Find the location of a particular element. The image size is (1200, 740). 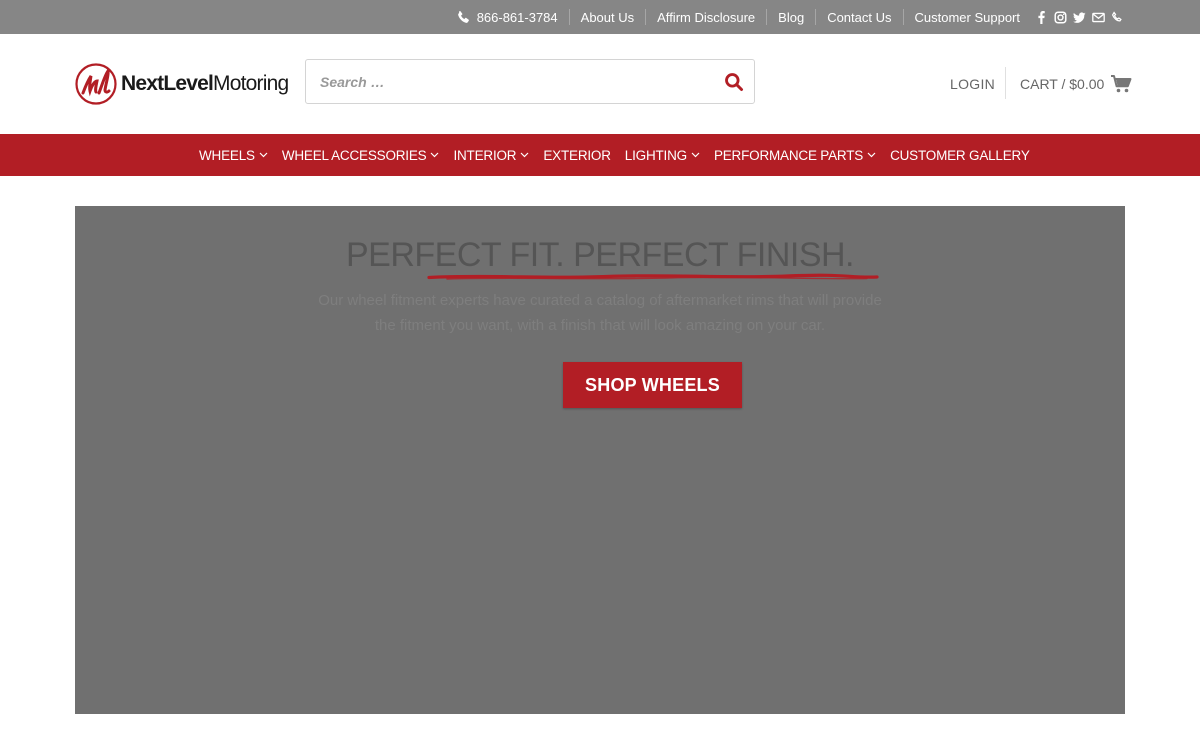

twitter-icon is located at coordinates (1079, 17).